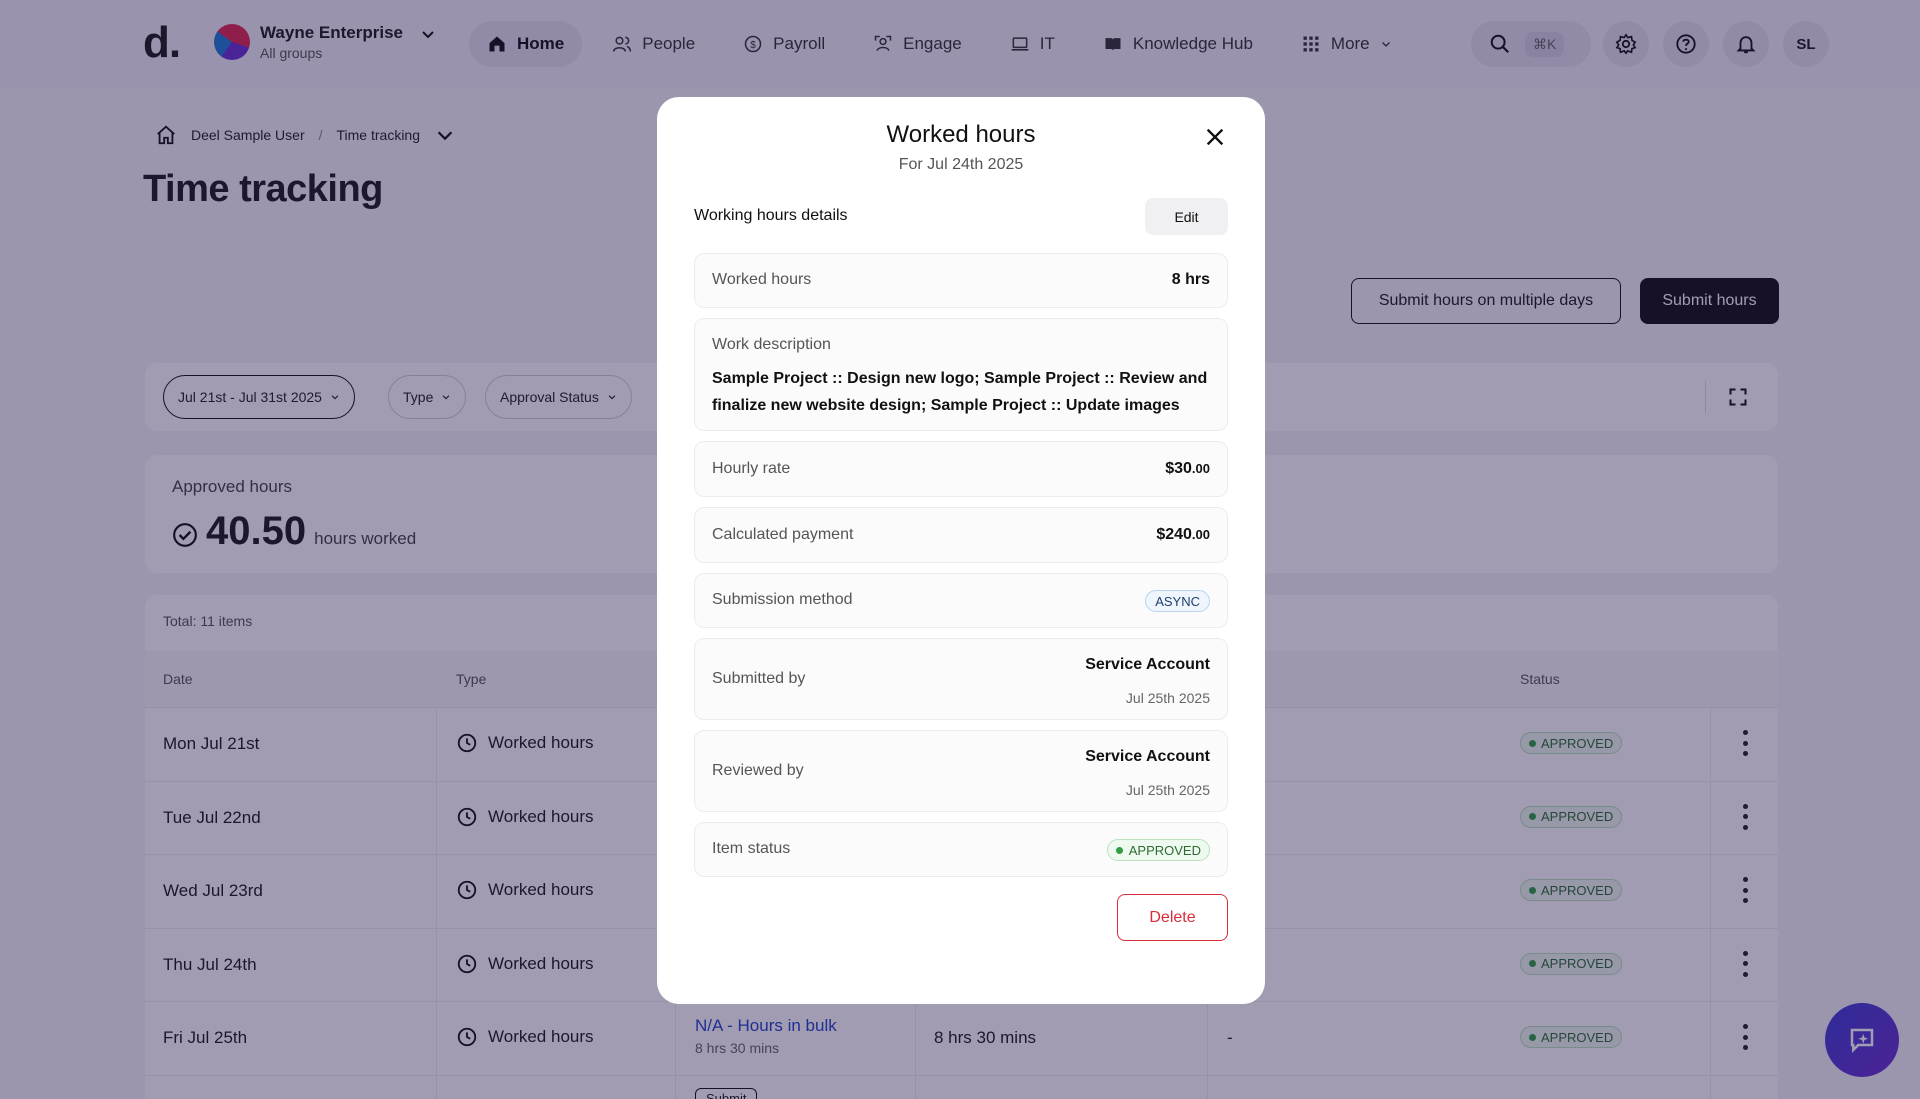 The width and height of the screenshot is (1920, 1099). I want to click on close-icon, so click(1215, 137).